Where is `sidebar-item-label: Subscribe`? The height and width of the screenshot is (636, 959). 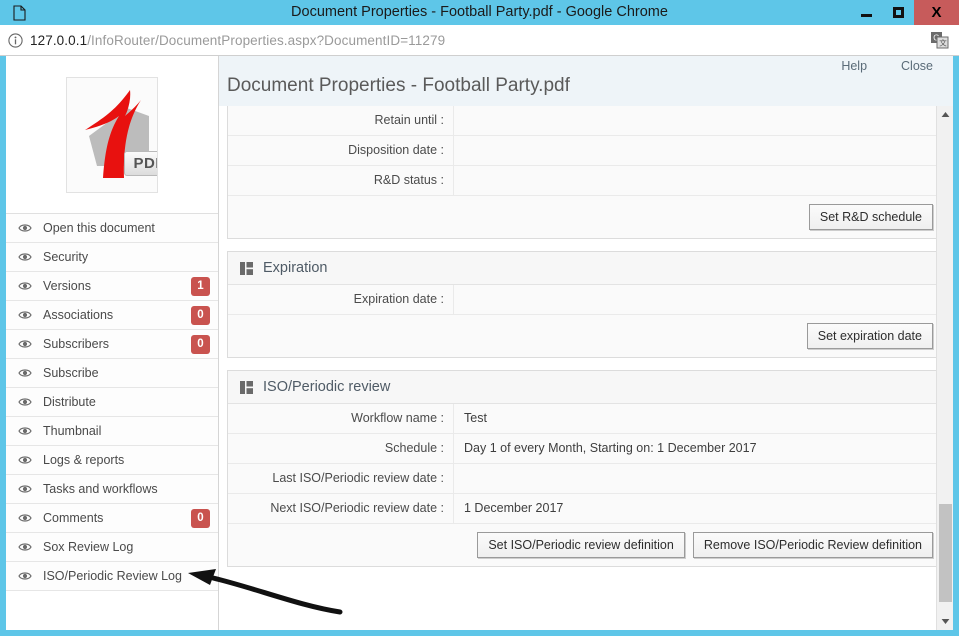 sidebar-item-label: Subscribe is located at coordinates (71, 373).